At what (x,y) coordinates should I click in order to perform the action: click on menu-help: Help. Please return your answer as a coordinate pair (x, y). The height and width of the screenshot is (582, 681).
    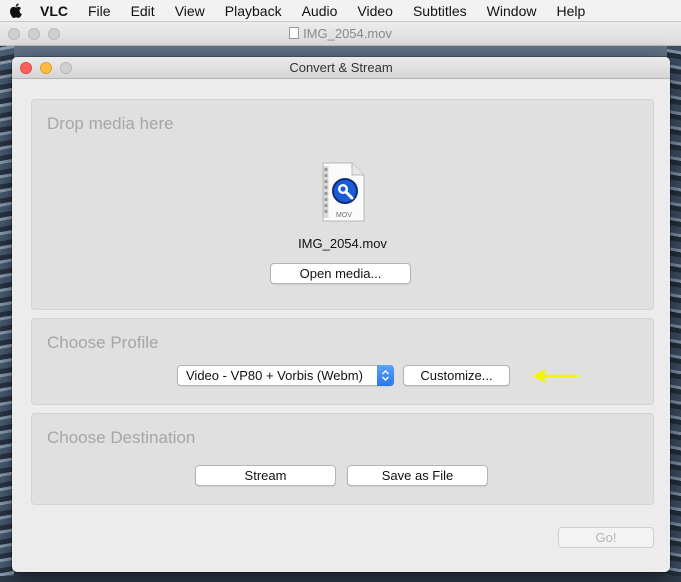
    Looking at the image, I should click on (570, 11).